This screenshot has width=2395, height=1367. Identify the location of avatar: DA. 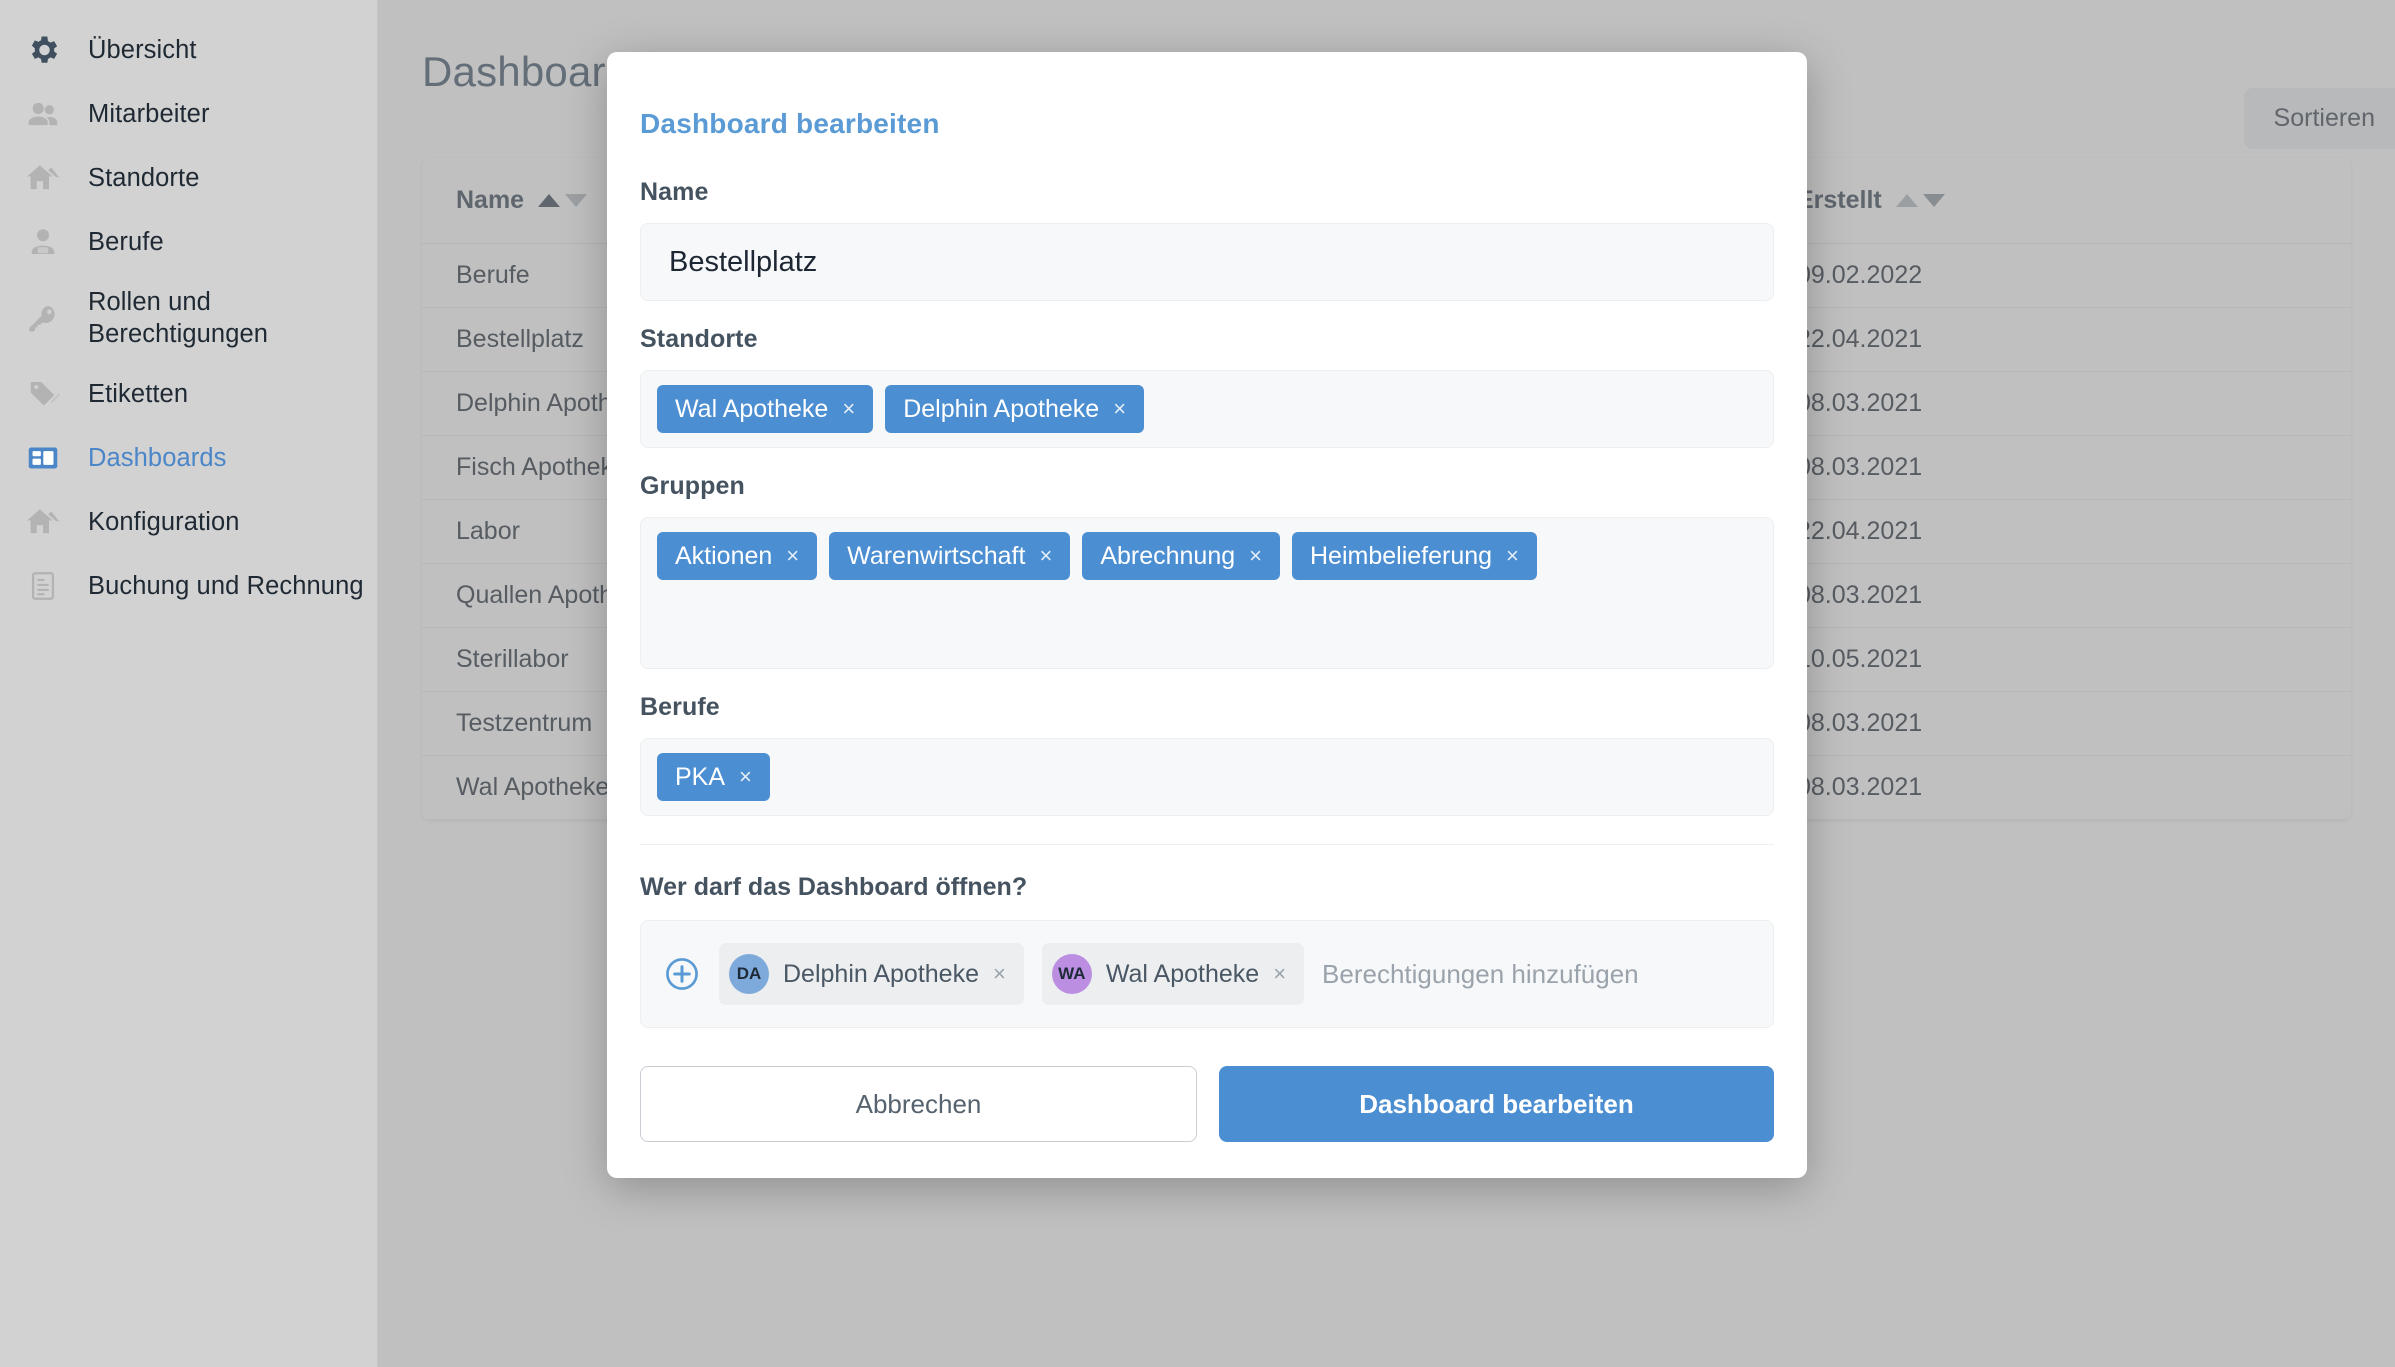
(749, 974).